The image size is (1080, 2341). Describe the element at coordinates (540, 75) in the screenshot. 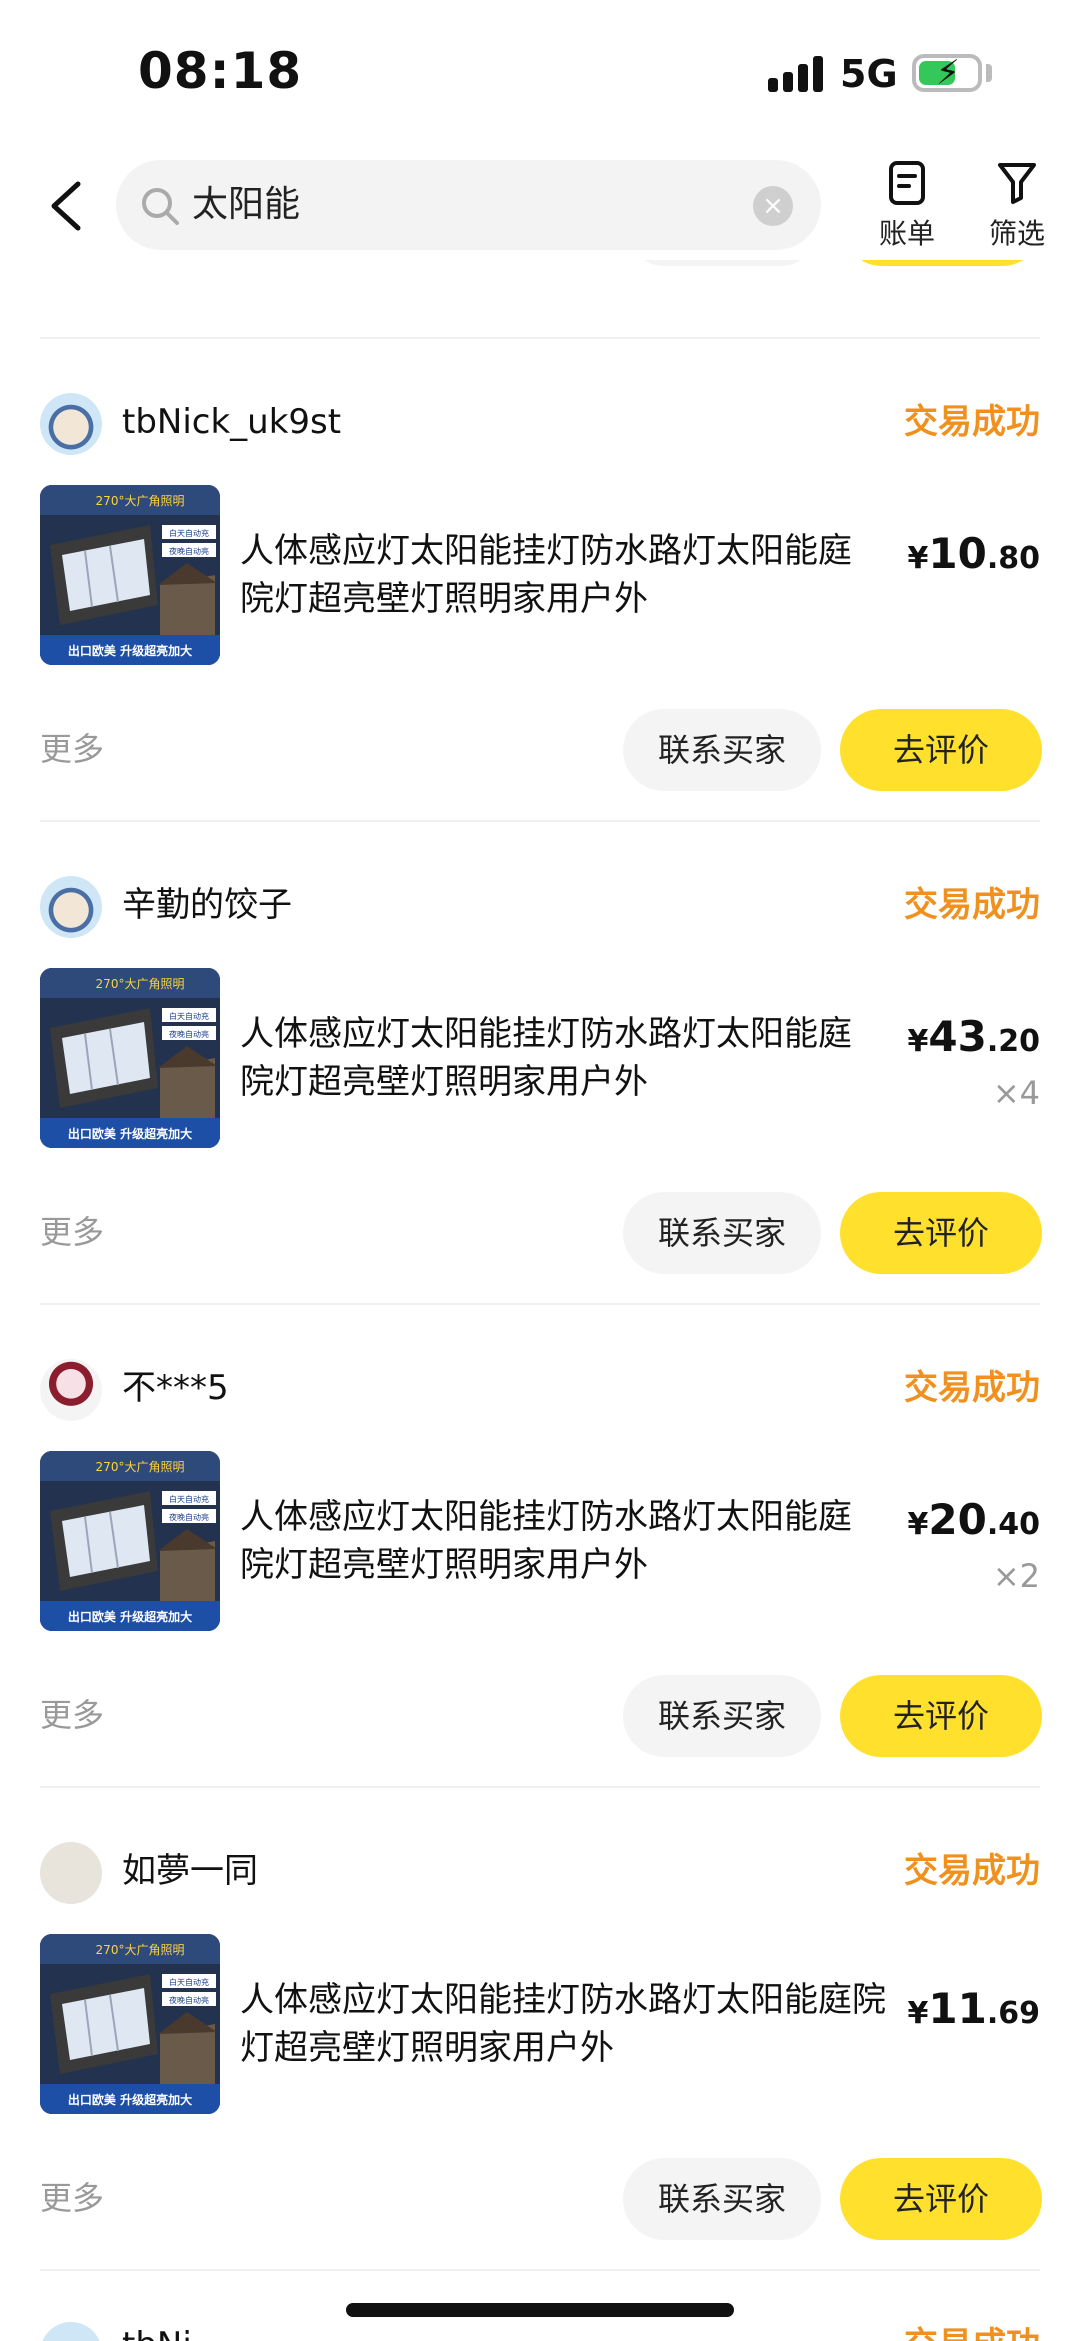

I see `status-bar: 08:18 5G ⚡` at that location.